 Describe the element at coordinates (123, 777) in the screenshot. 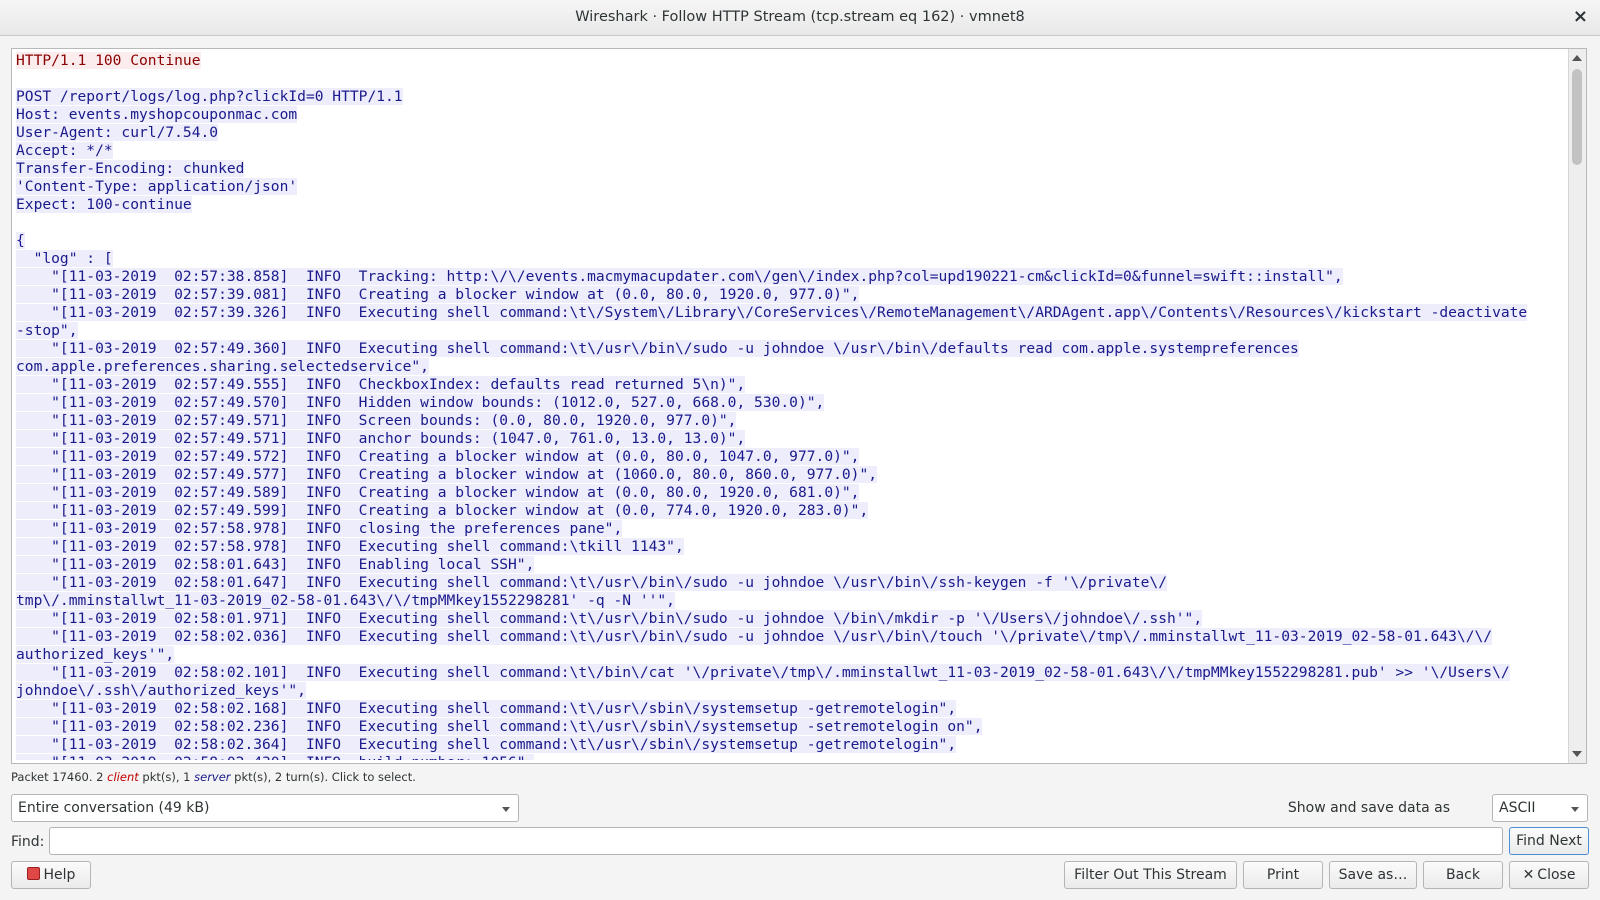

I see `status-client-word: client` at that location.